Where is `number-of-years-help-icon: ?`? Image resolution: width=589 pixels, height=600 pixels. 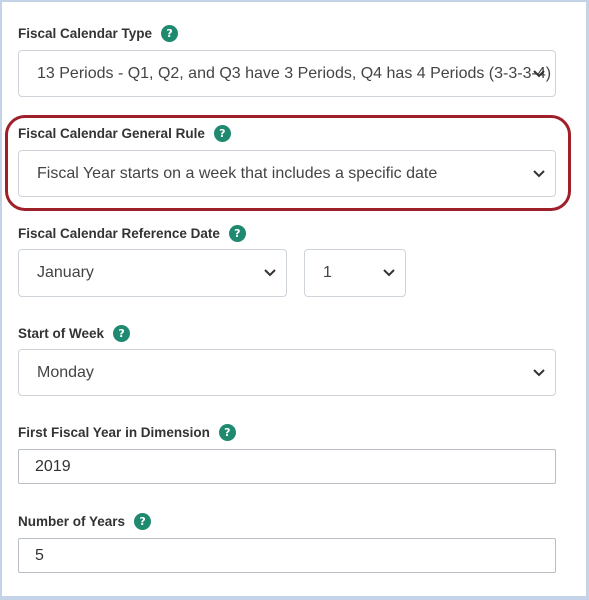 number-of-years-help-icon: ? is located at coordinates (143, 521).